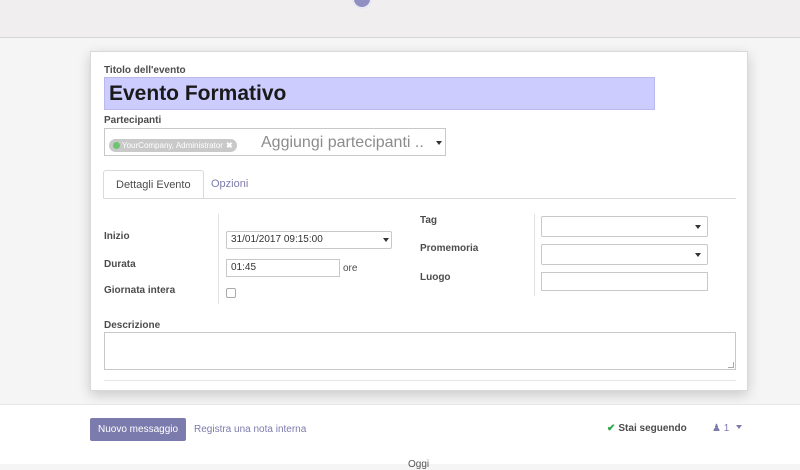  I want to click on start-datetime-select: 31/01/2017 09:15:00, so click(309, 240).